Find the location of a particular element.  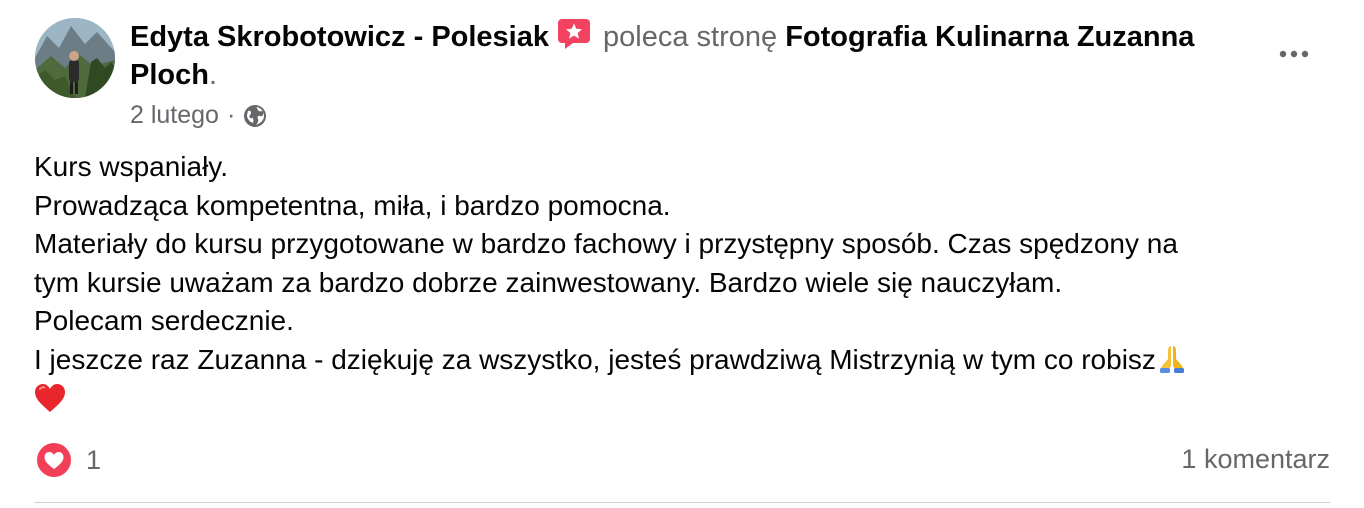

love-reaction-icon is located at coordinates (54, 460).